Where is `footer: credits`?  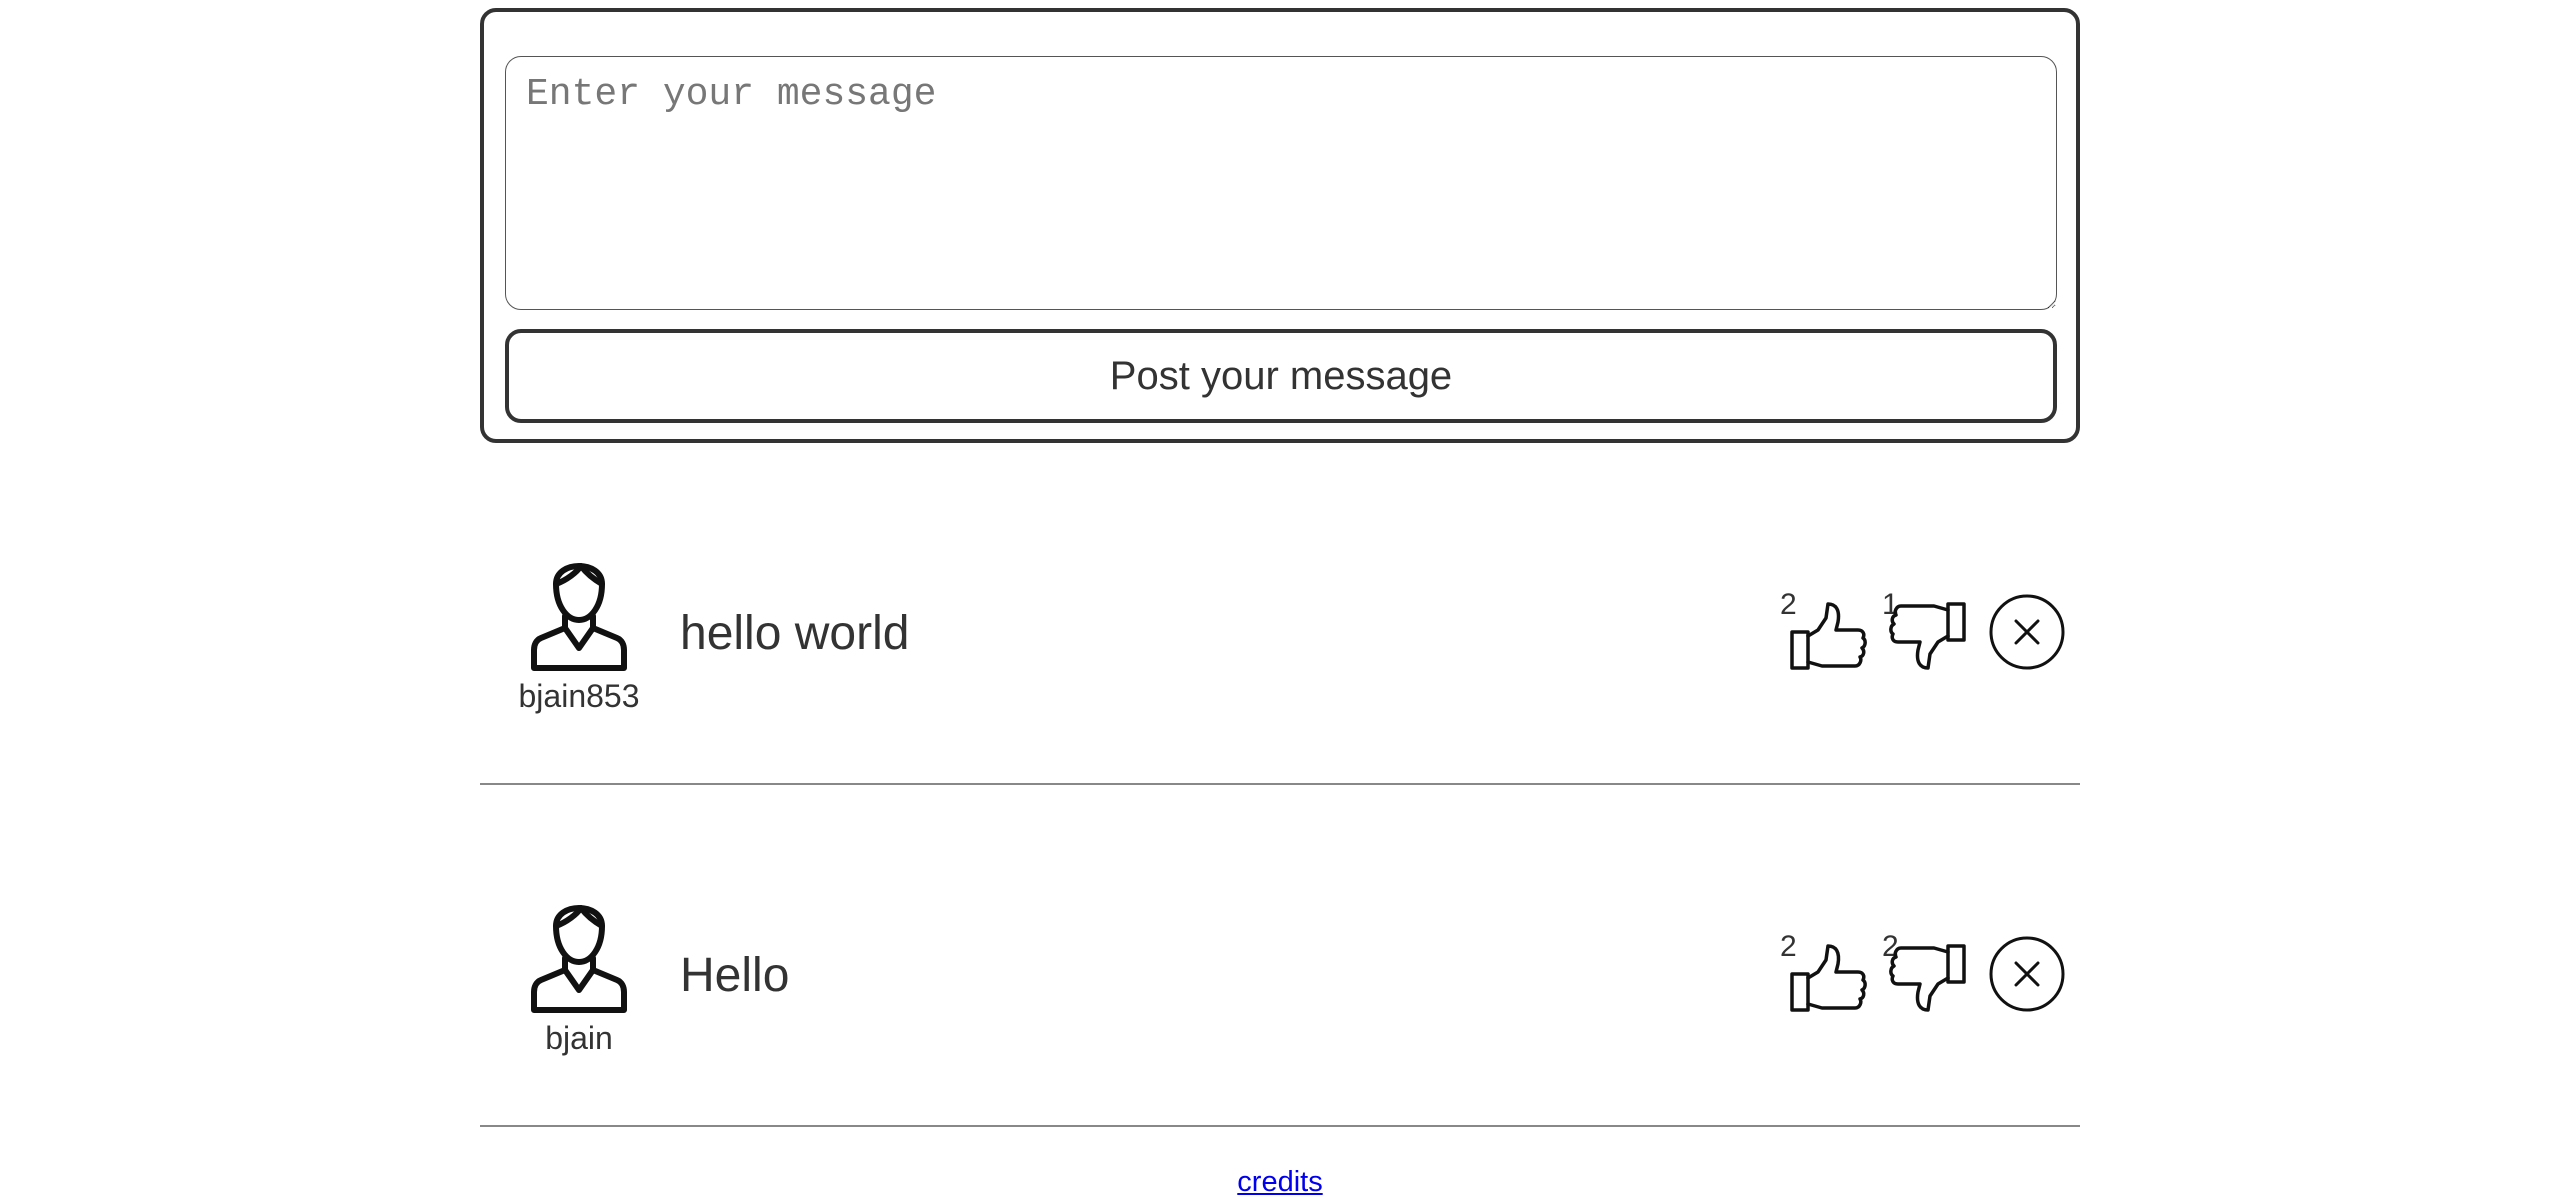
footer: credits is located at coordinates (1280, 1182).